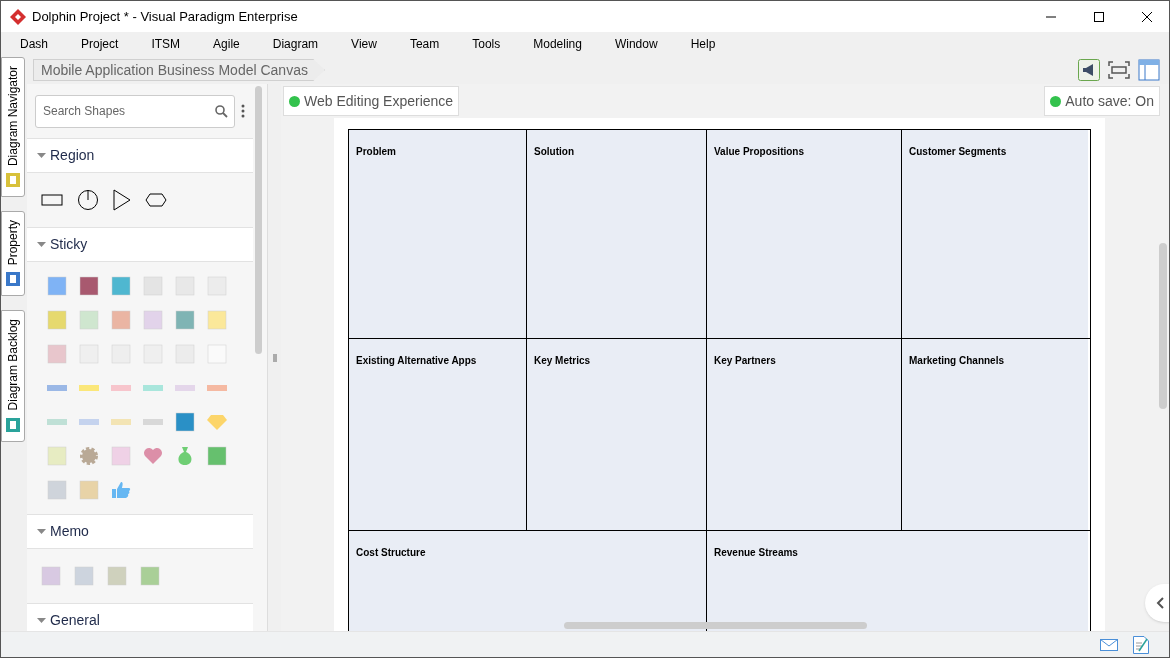 Image resolution: width=1170 pixels, height=658 pixels. Describe the element at coordinates (226, 44) in the screenshot. I see `menu-item: Agile` at that location.